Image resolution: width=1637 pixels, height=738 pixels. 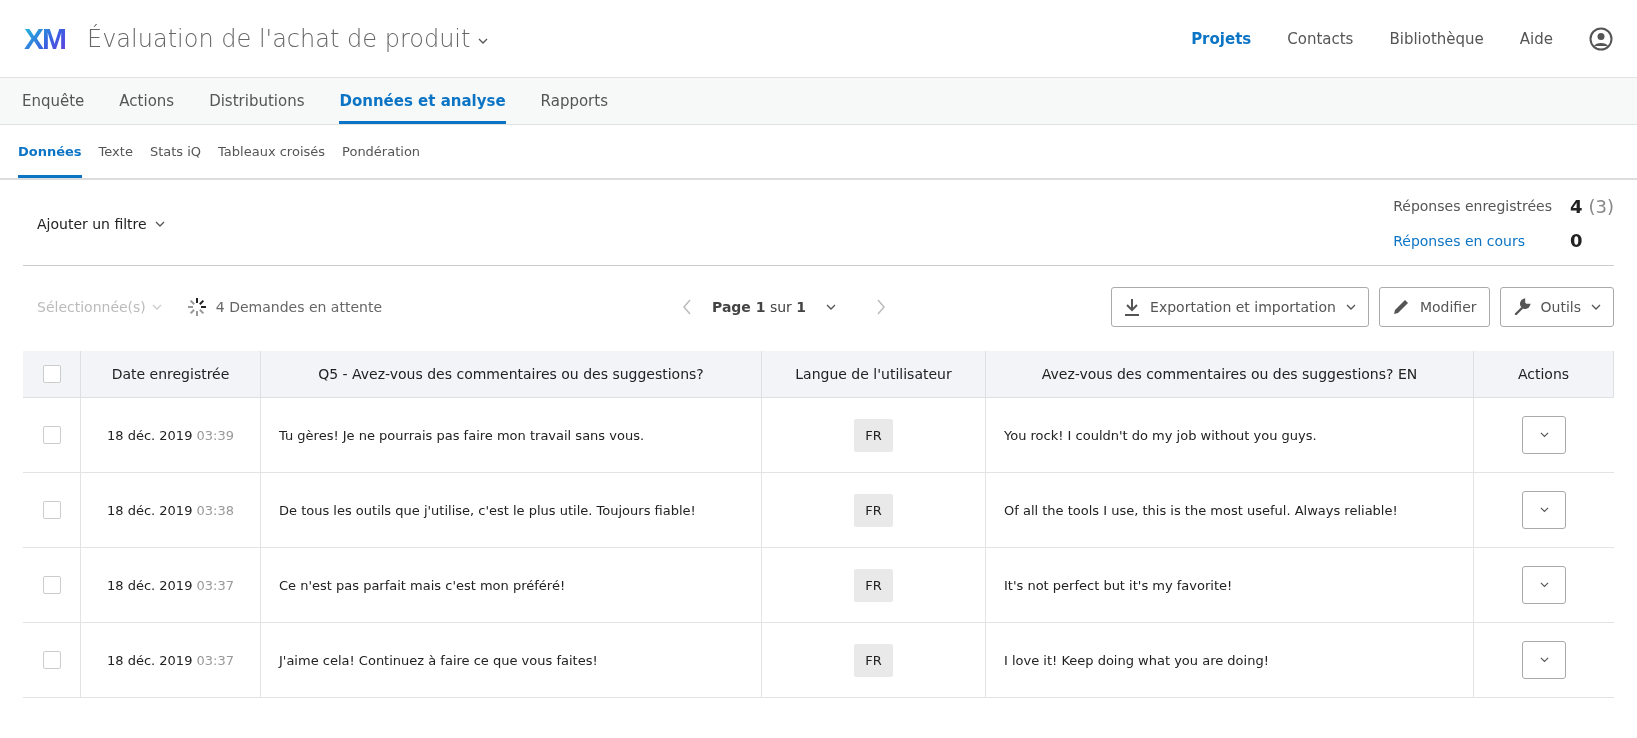 I want to click on wrench-icon, so click(x=1521, y=307).